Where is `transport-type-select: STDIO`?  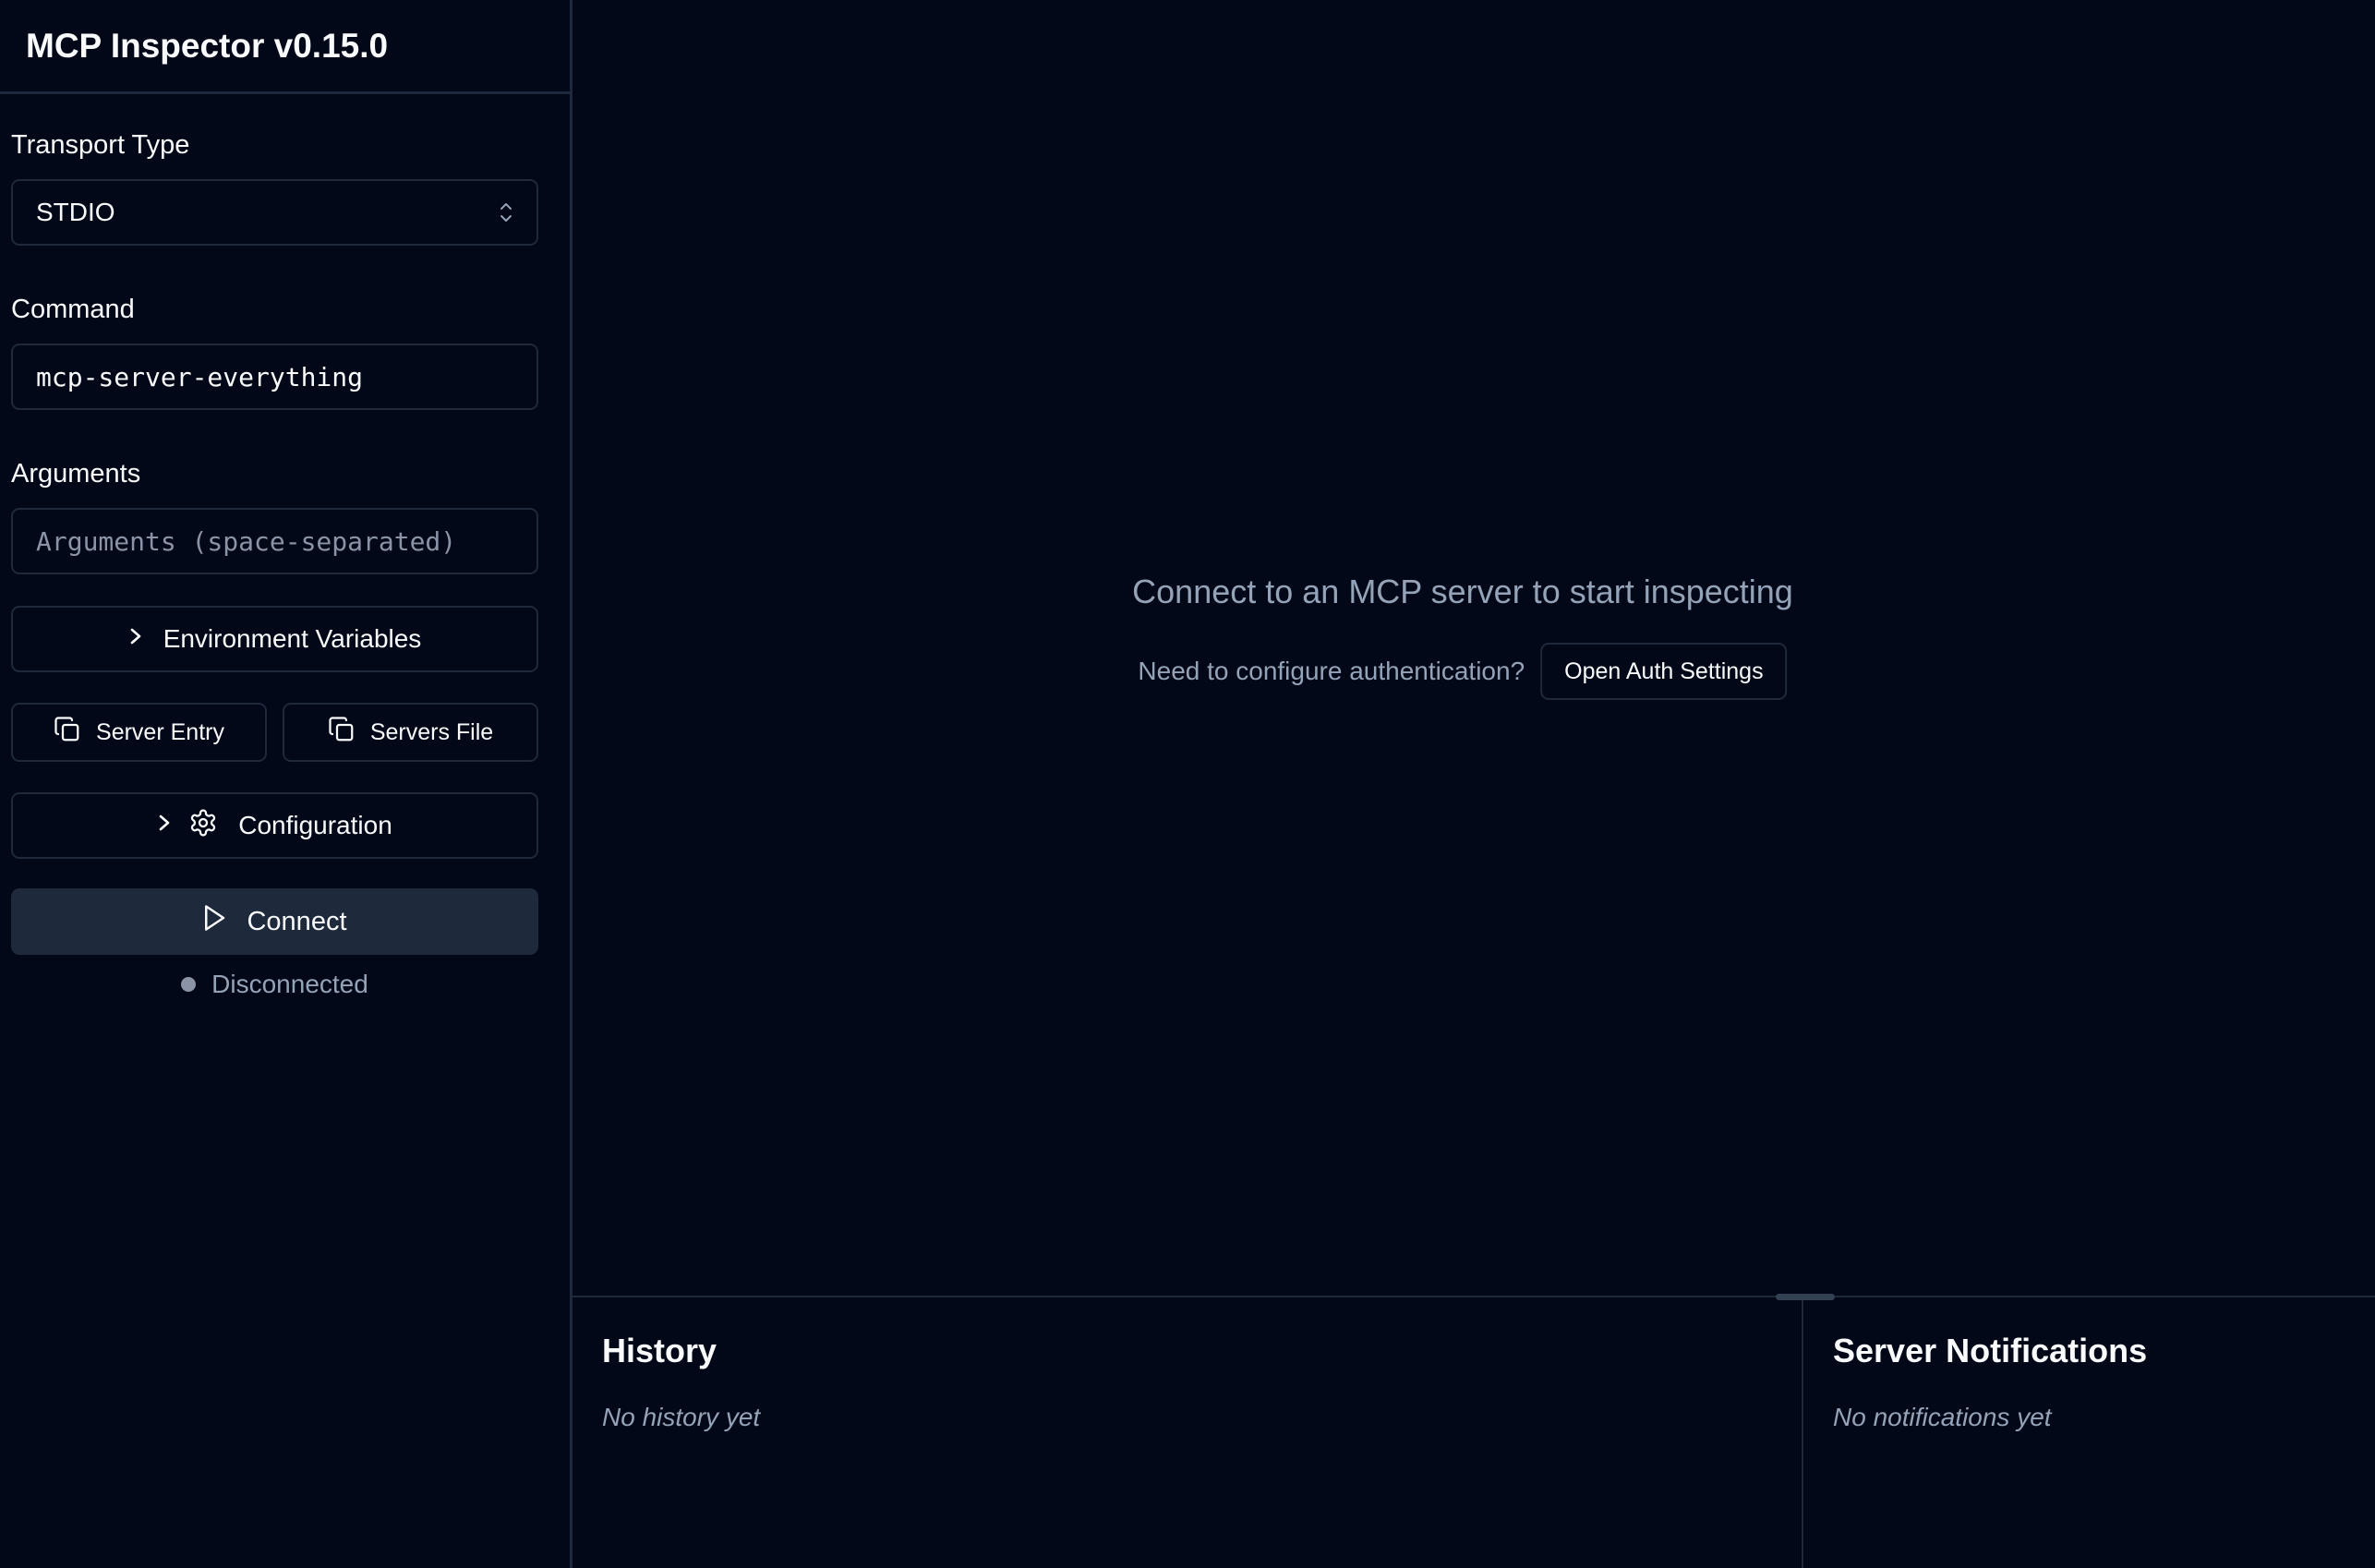
transport-type-select: STDIO is located at coordinates (274, 212).